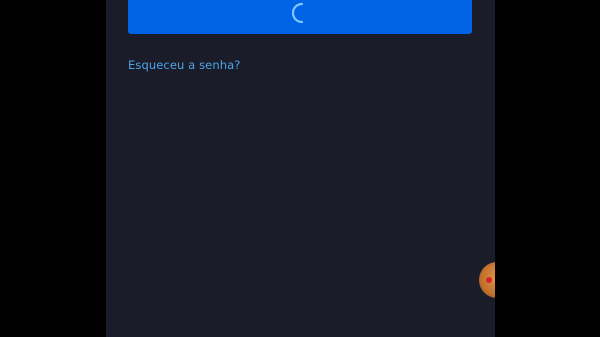  Describe the element at coordinates (184, 65) in the screenshot. I see `forgot-password-link: Esqueceu a senha?` at that location.